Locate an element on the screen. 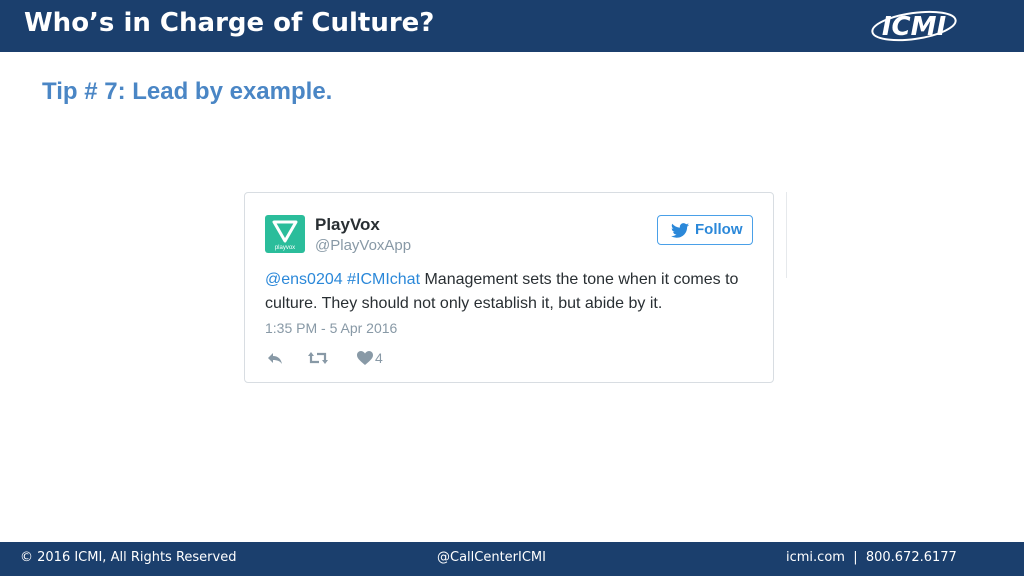  playvox-avatar: playvox is located at coordinates (285, 234).